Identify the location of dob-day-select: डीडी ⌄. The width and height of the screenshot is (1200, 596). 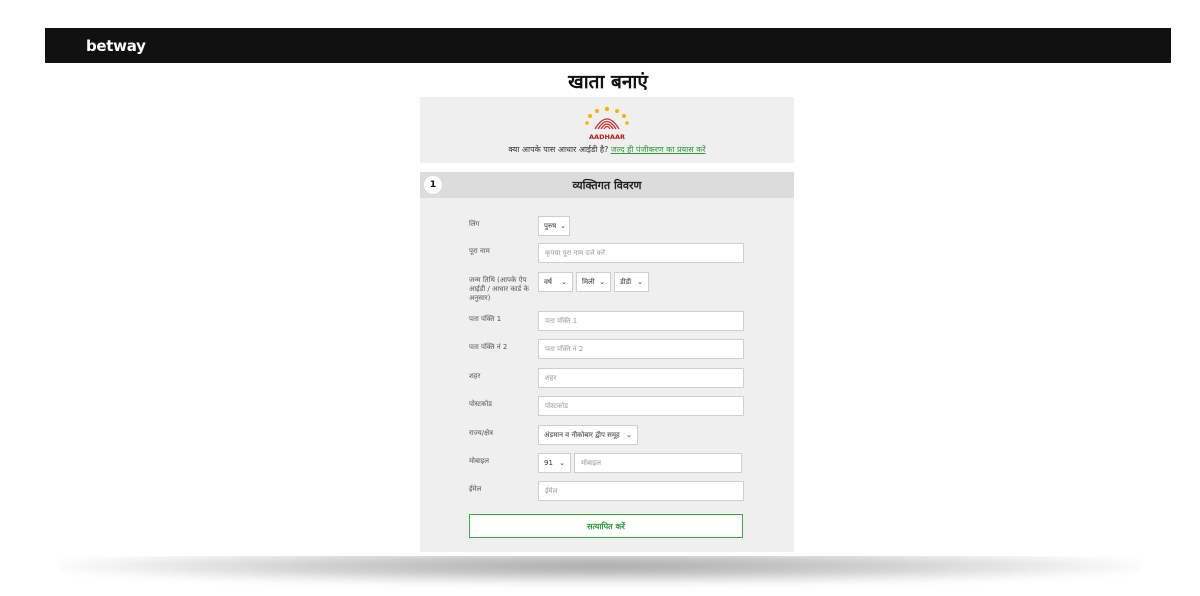
(631, 282).